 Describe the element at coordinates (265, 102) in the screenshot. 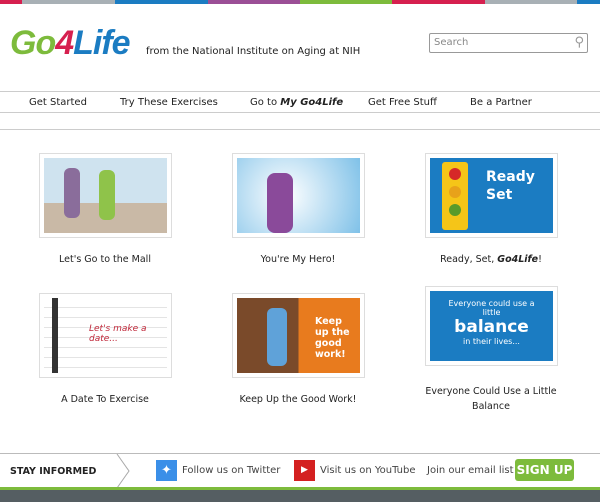

I see `nav-prefix: Go to` at that location.